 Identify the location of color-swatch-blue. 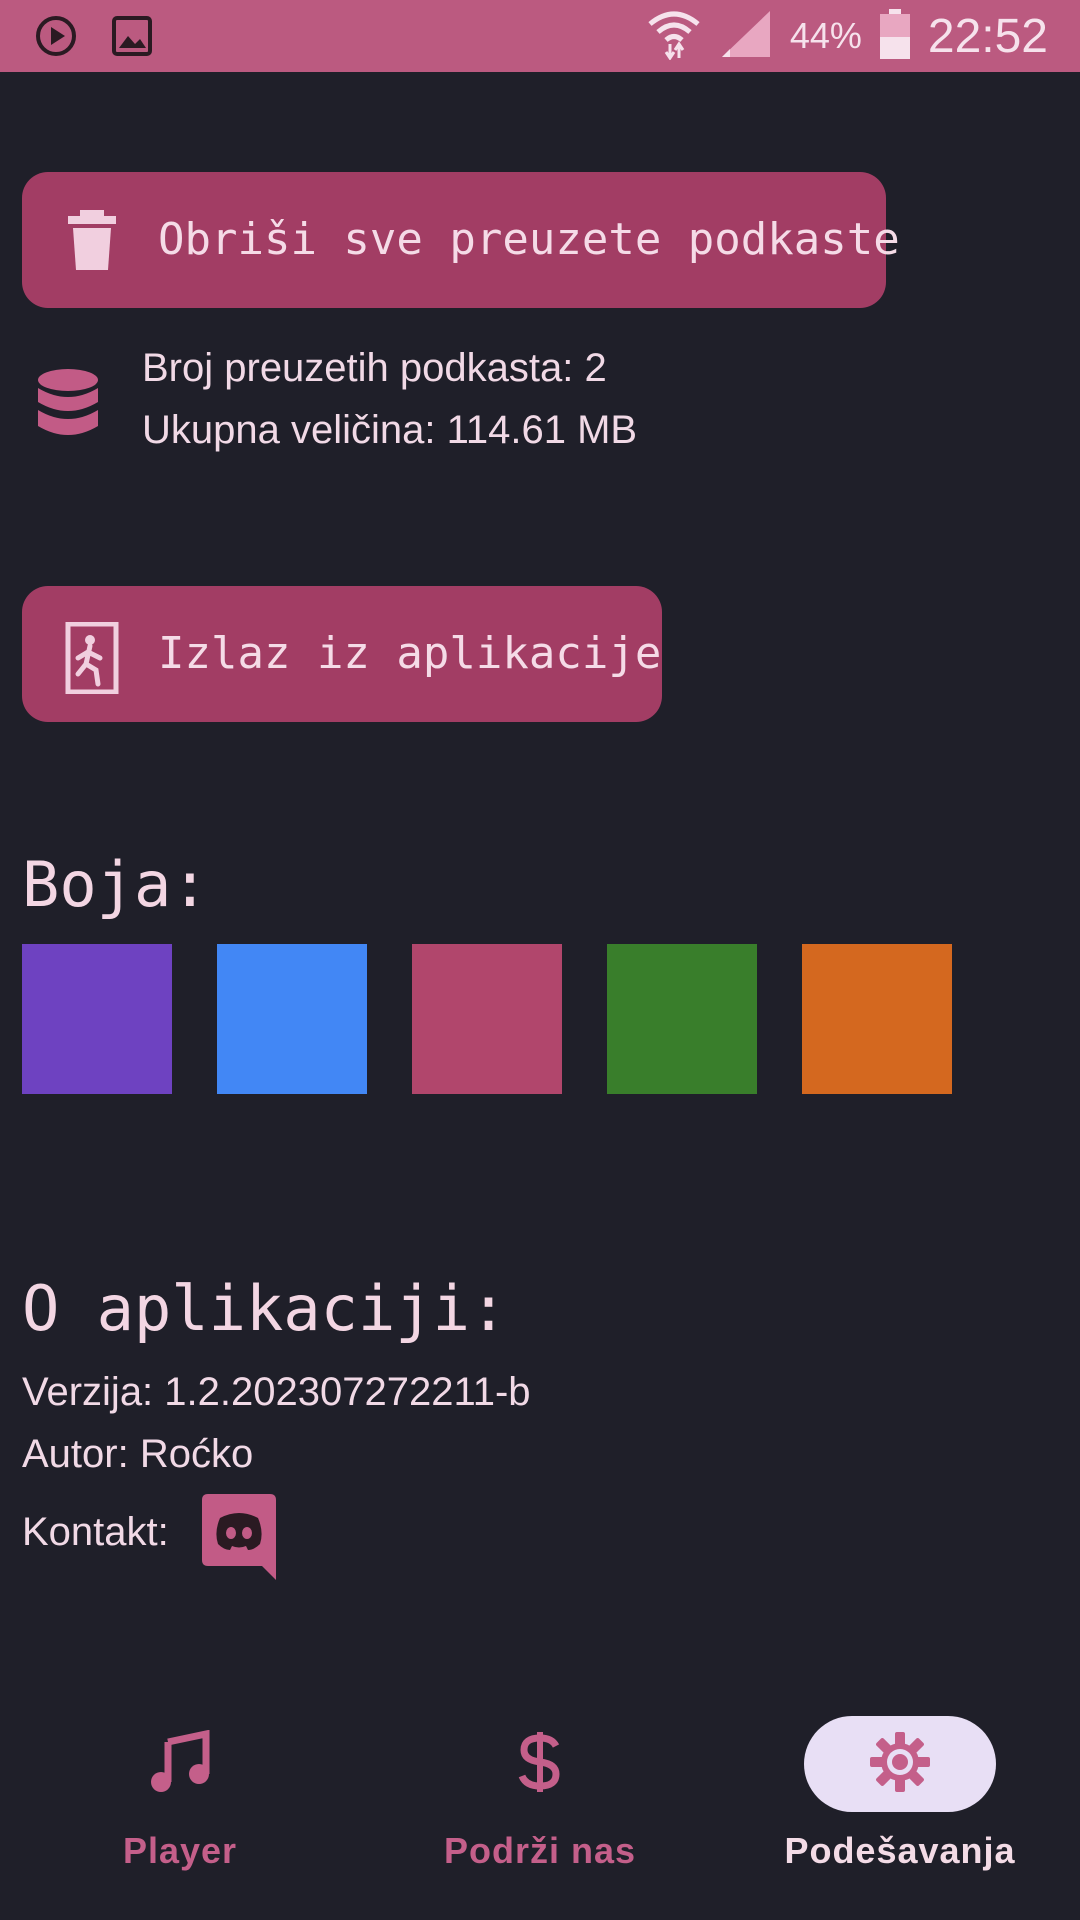
(292, 1019).